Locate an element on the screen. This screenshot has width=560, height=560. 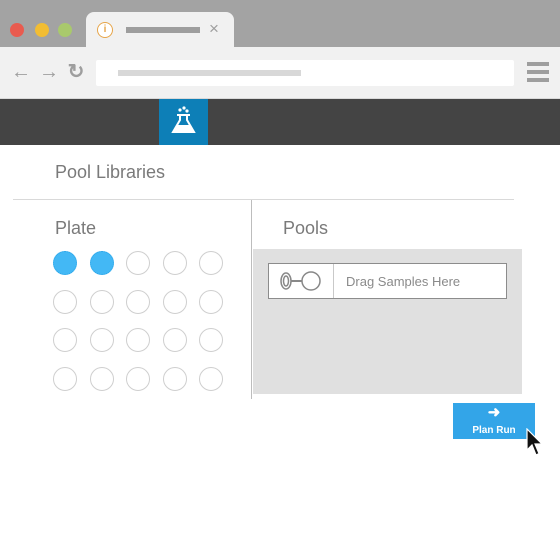
close-tab-icon: × is located at coordinates (214, 29).